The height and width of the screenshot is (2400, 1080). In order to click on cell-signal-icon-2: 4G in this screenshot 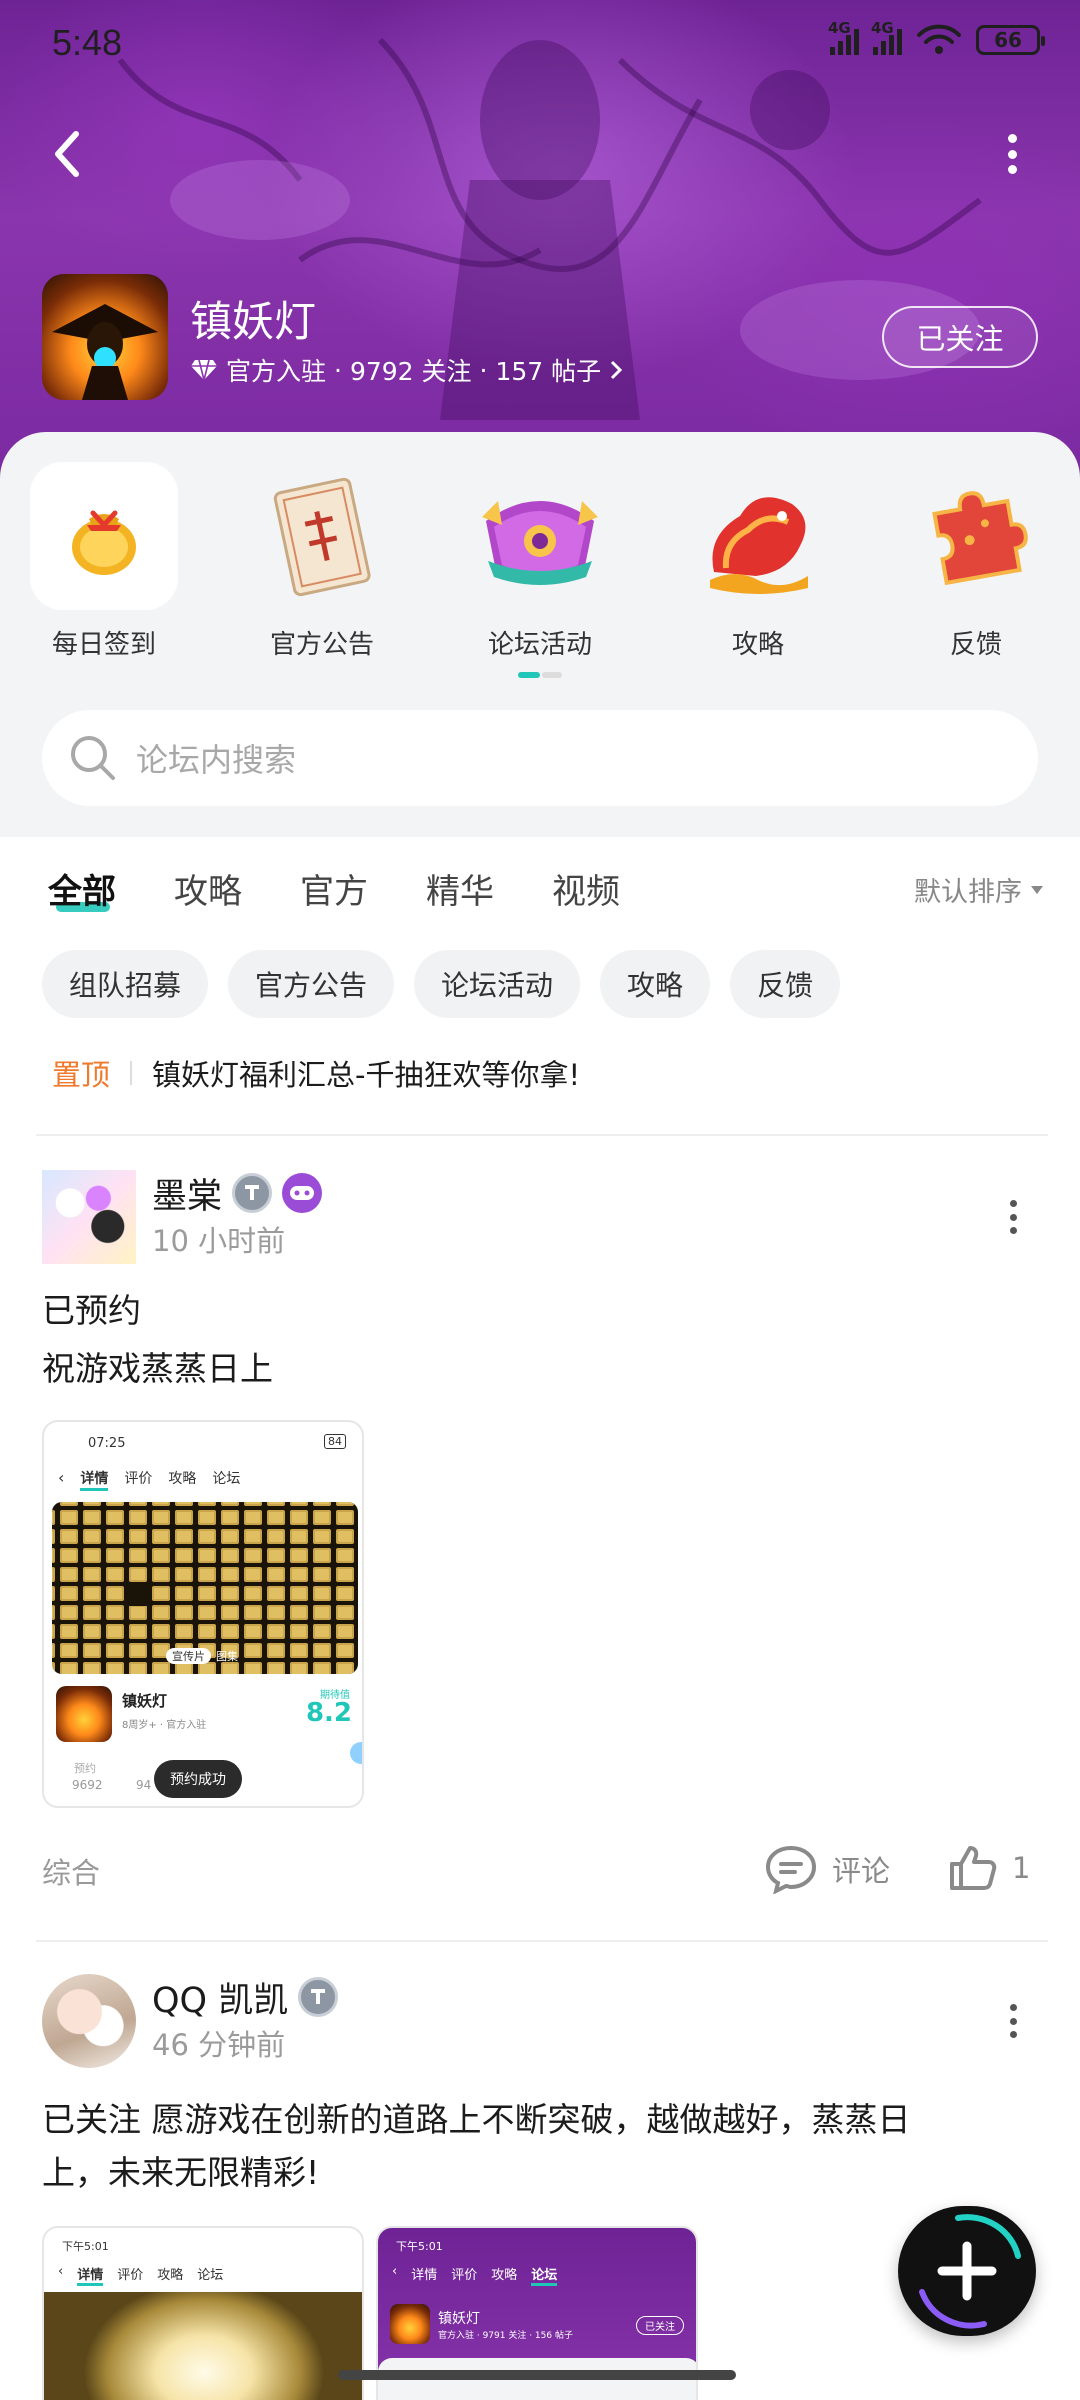, I will do `click(886, 37)`.